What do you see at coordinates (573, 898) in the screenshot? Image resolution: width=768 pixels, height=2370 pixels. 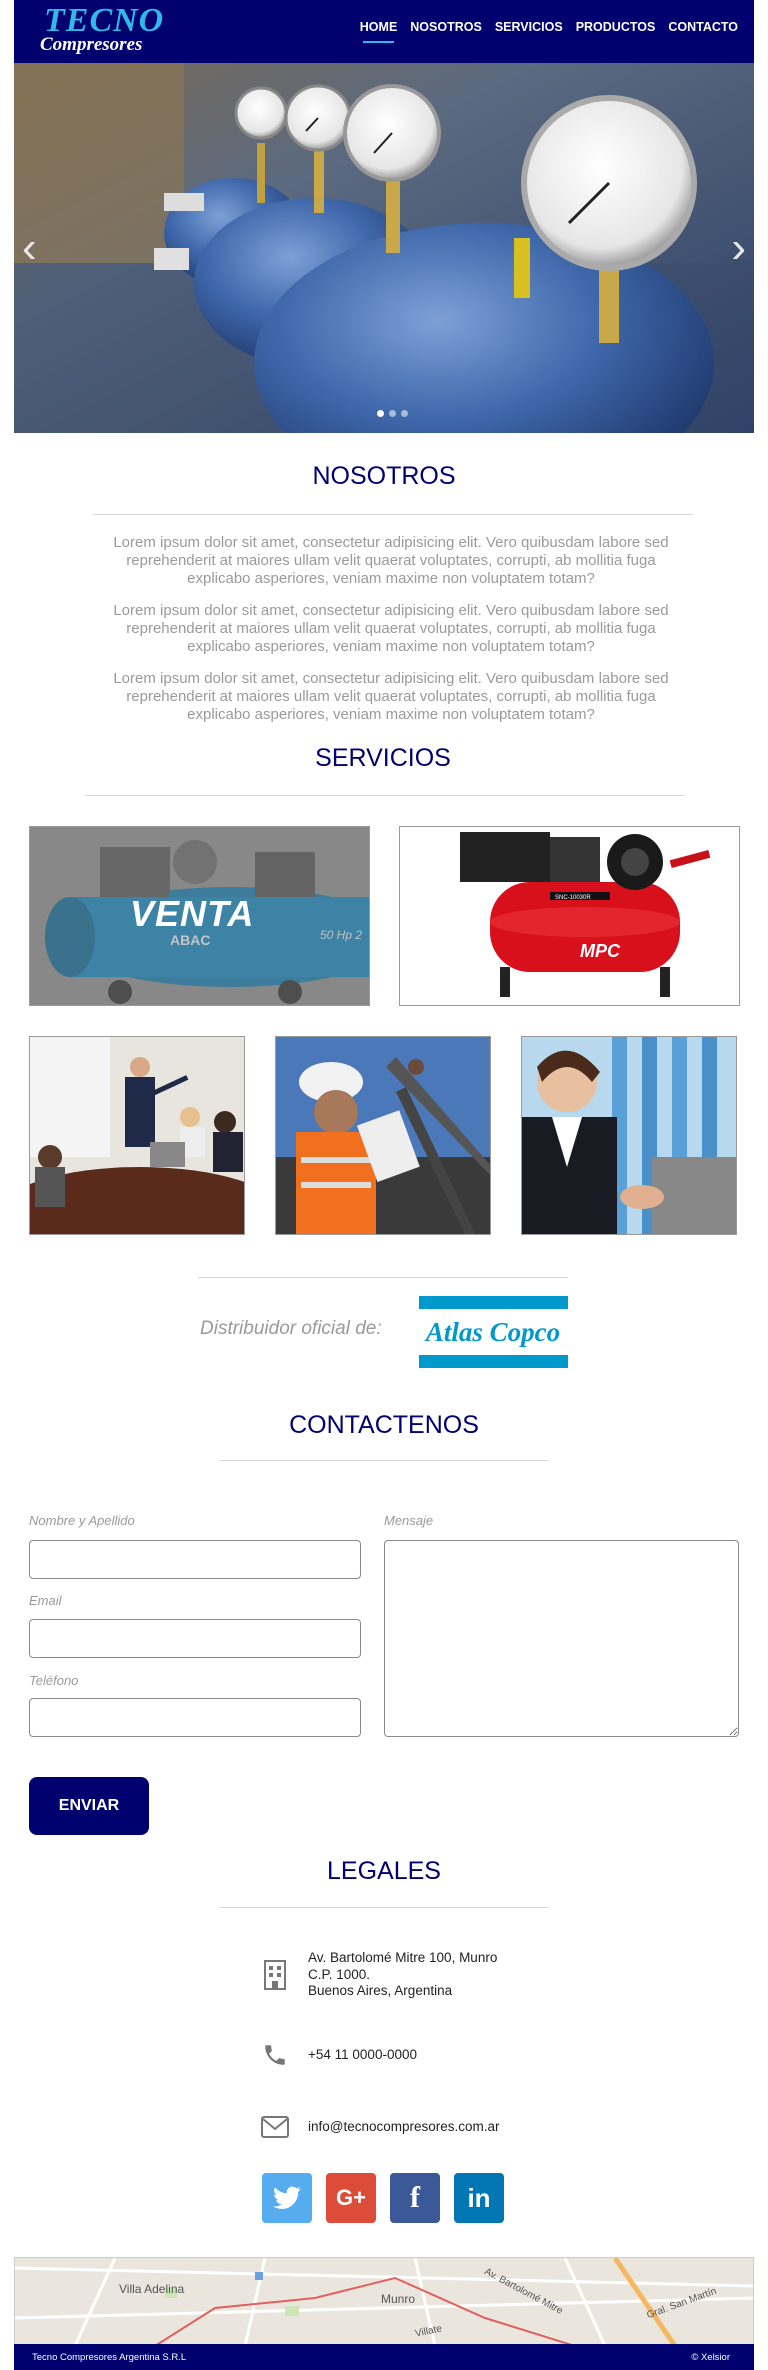 I see `mpc-model-text: SNC-10030R` at bounding box center [573, 898].